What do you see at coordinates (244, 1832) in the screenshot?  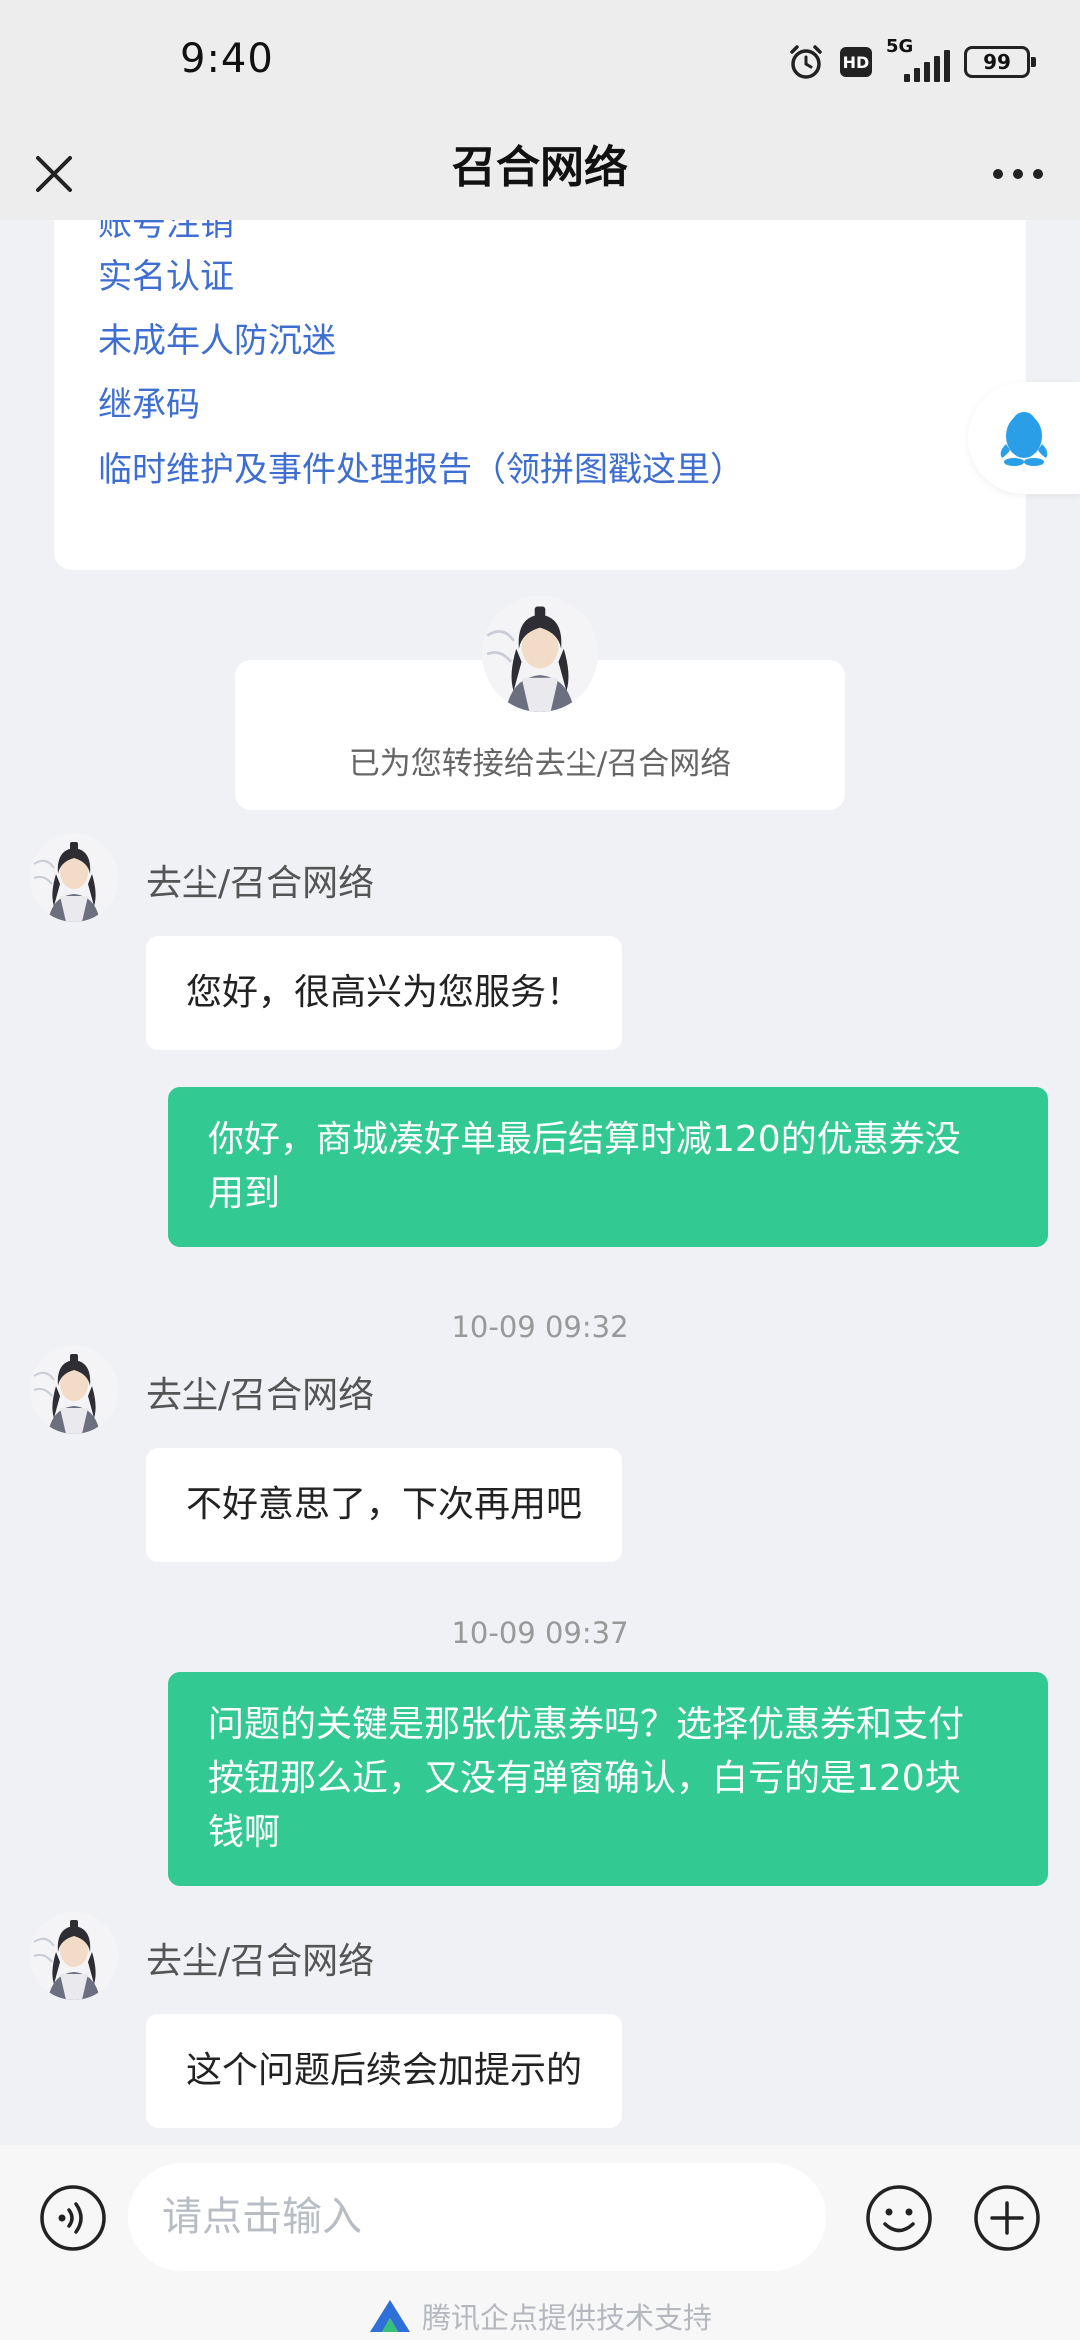 I see `message-line: 钱啊` at bounding box center [244, 1832].